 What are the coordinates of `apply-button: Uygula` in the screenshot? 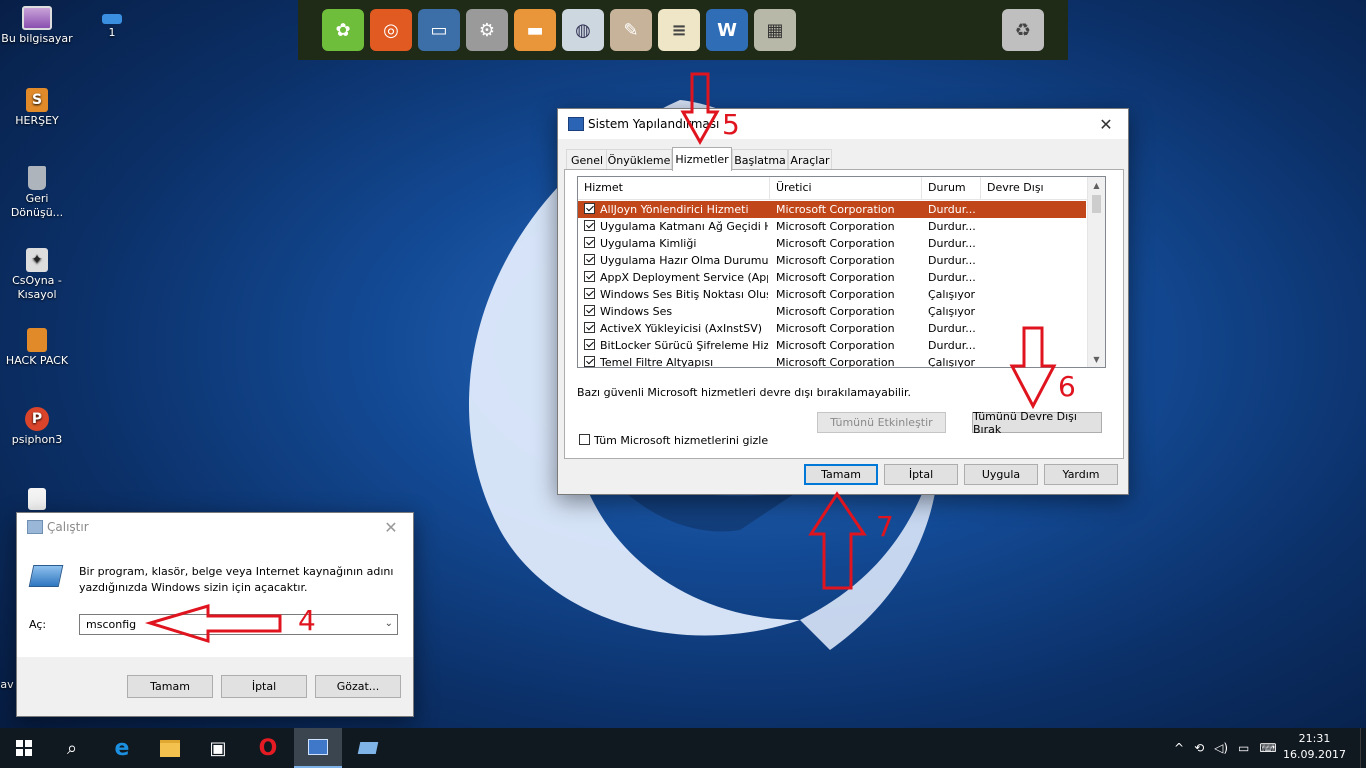 It's located at (1001, 474).